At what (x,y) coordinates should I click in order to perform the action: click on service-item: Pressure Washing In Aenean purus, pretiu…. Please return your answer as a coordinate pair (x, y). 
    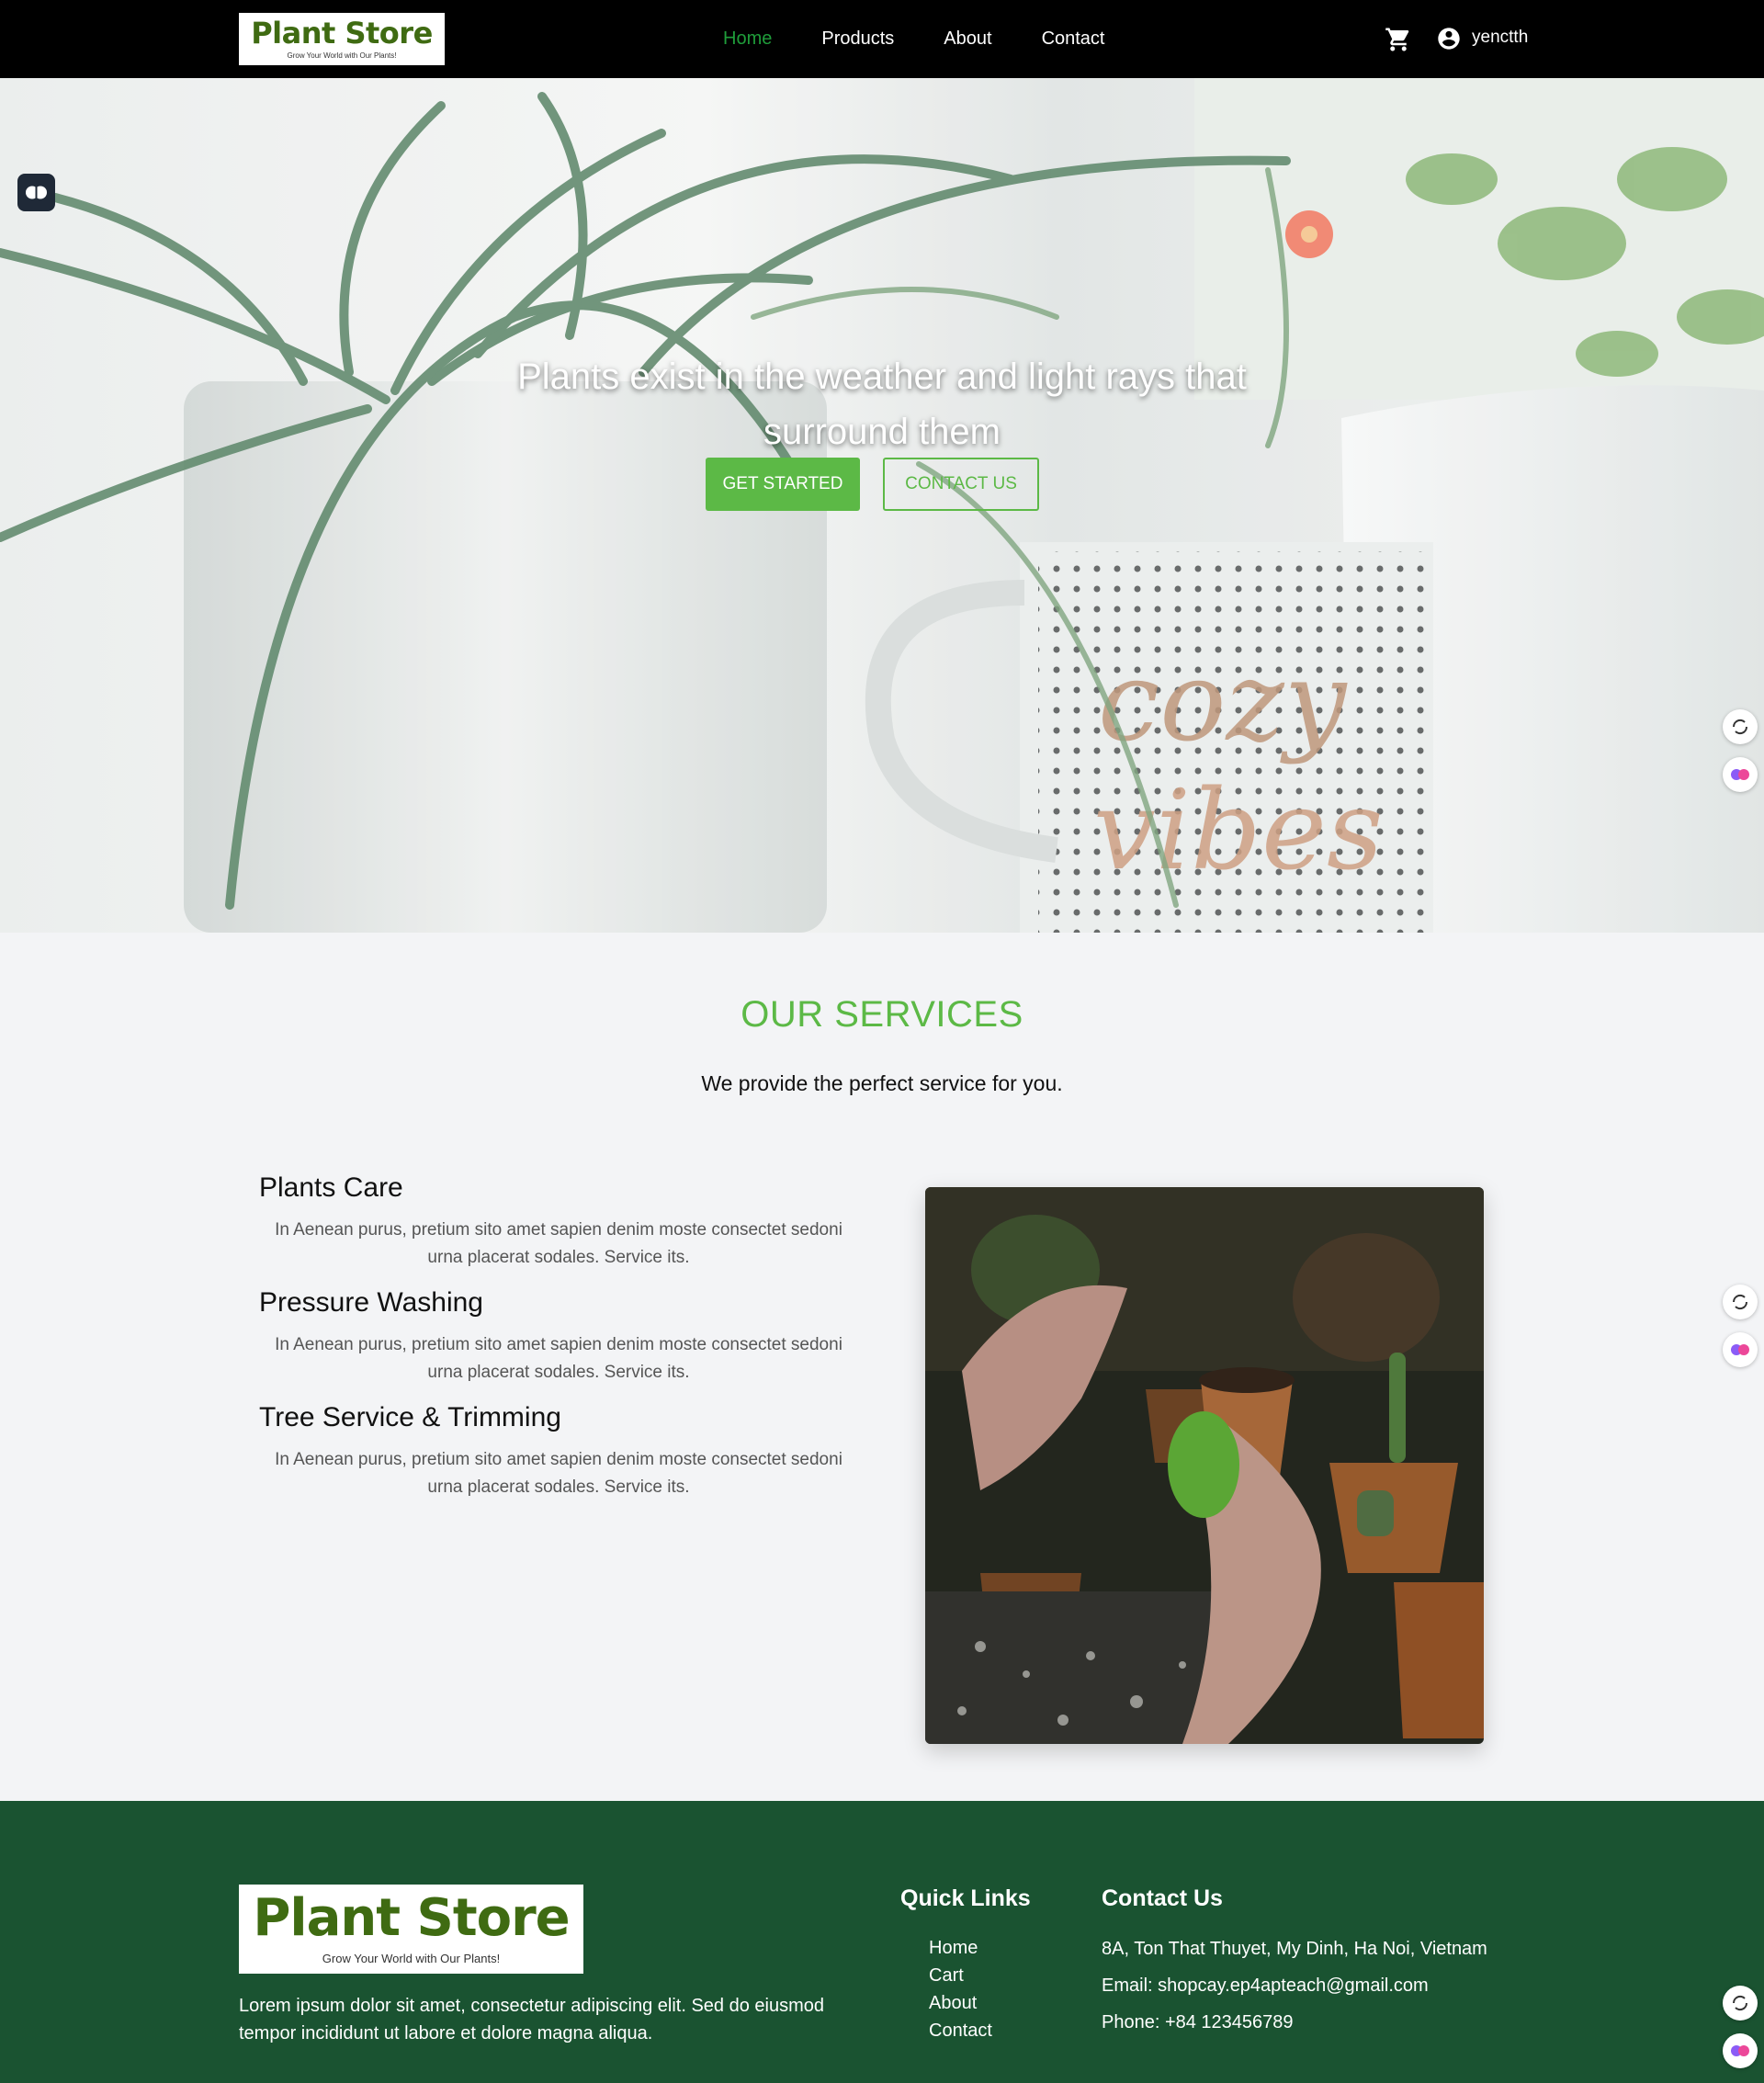
    Looking at the image, I should click on (558, 1337).